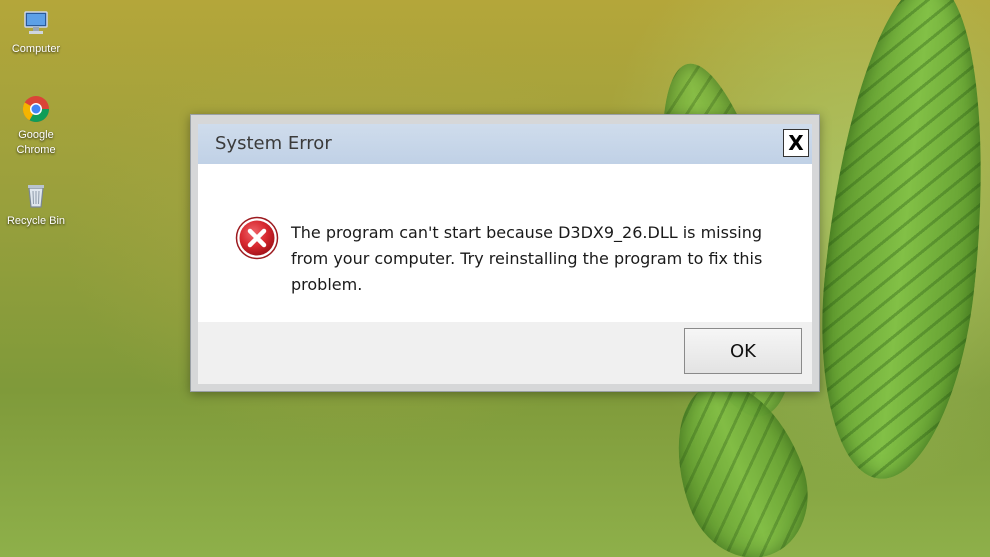  What do you see at coordinates (36, 142) in the screenshot?
I see `desktop-icon-label: Google Chrome` at bounding box center [36, 142].